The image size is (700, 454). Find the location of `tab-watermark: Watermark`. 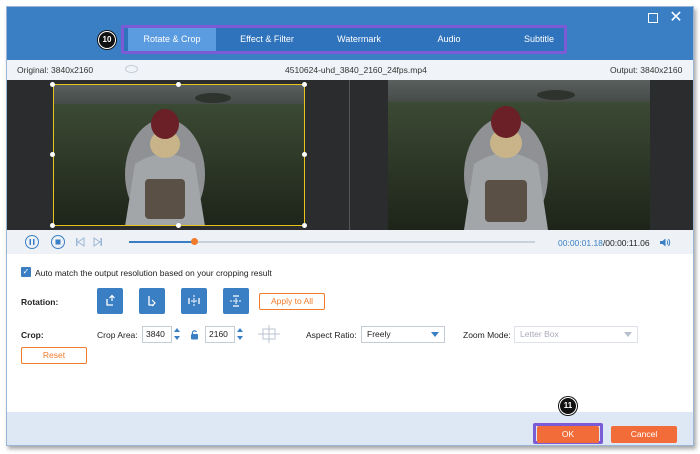

tab-watermark: Watermark is located at coordinates (359, 39).